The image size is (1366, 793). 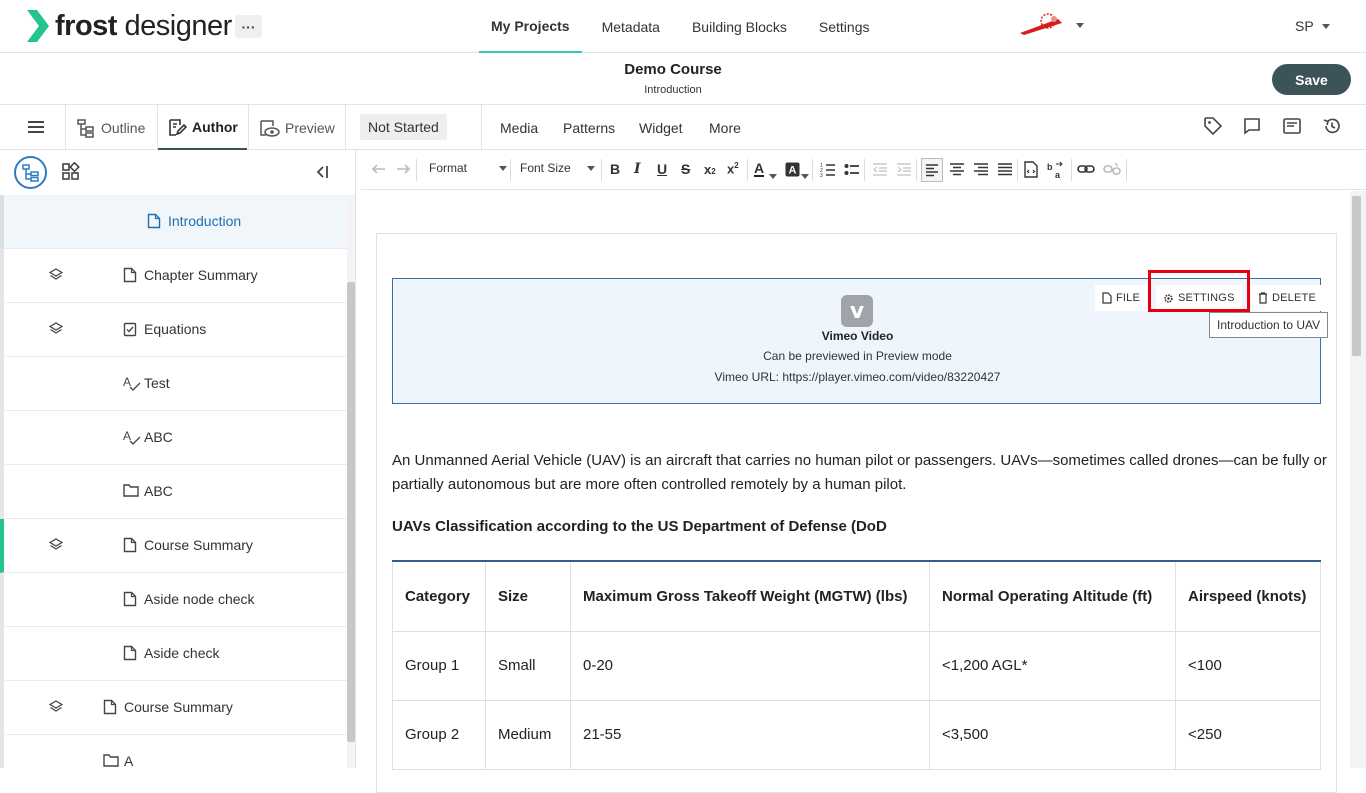 I want to click on organization-logo-dropdown, so click(x=1051, y=25).